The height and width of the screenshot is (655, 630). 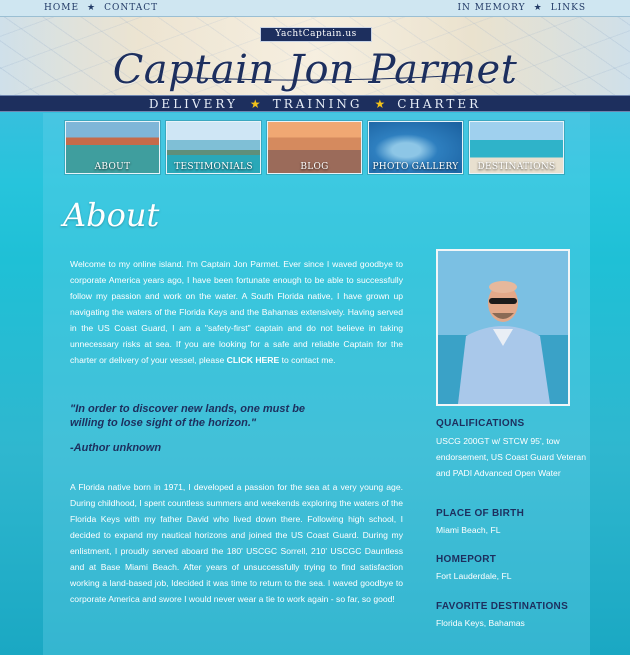 What do you see at coordinates (439, 103) in the screenshot?
I see `service-charter: CHARTER` at bounding box center [439, 103].